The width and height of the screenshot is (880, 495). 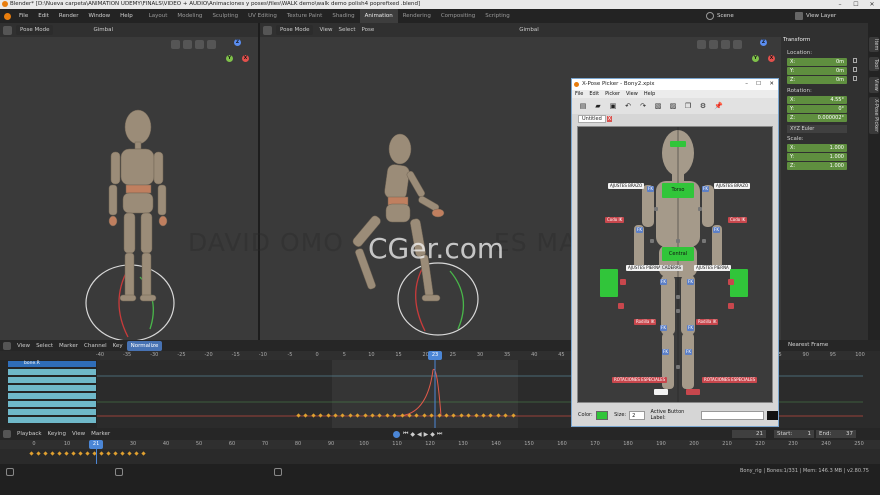 I want to click on channel-summary: bone.R, so click(x=52, y=364).